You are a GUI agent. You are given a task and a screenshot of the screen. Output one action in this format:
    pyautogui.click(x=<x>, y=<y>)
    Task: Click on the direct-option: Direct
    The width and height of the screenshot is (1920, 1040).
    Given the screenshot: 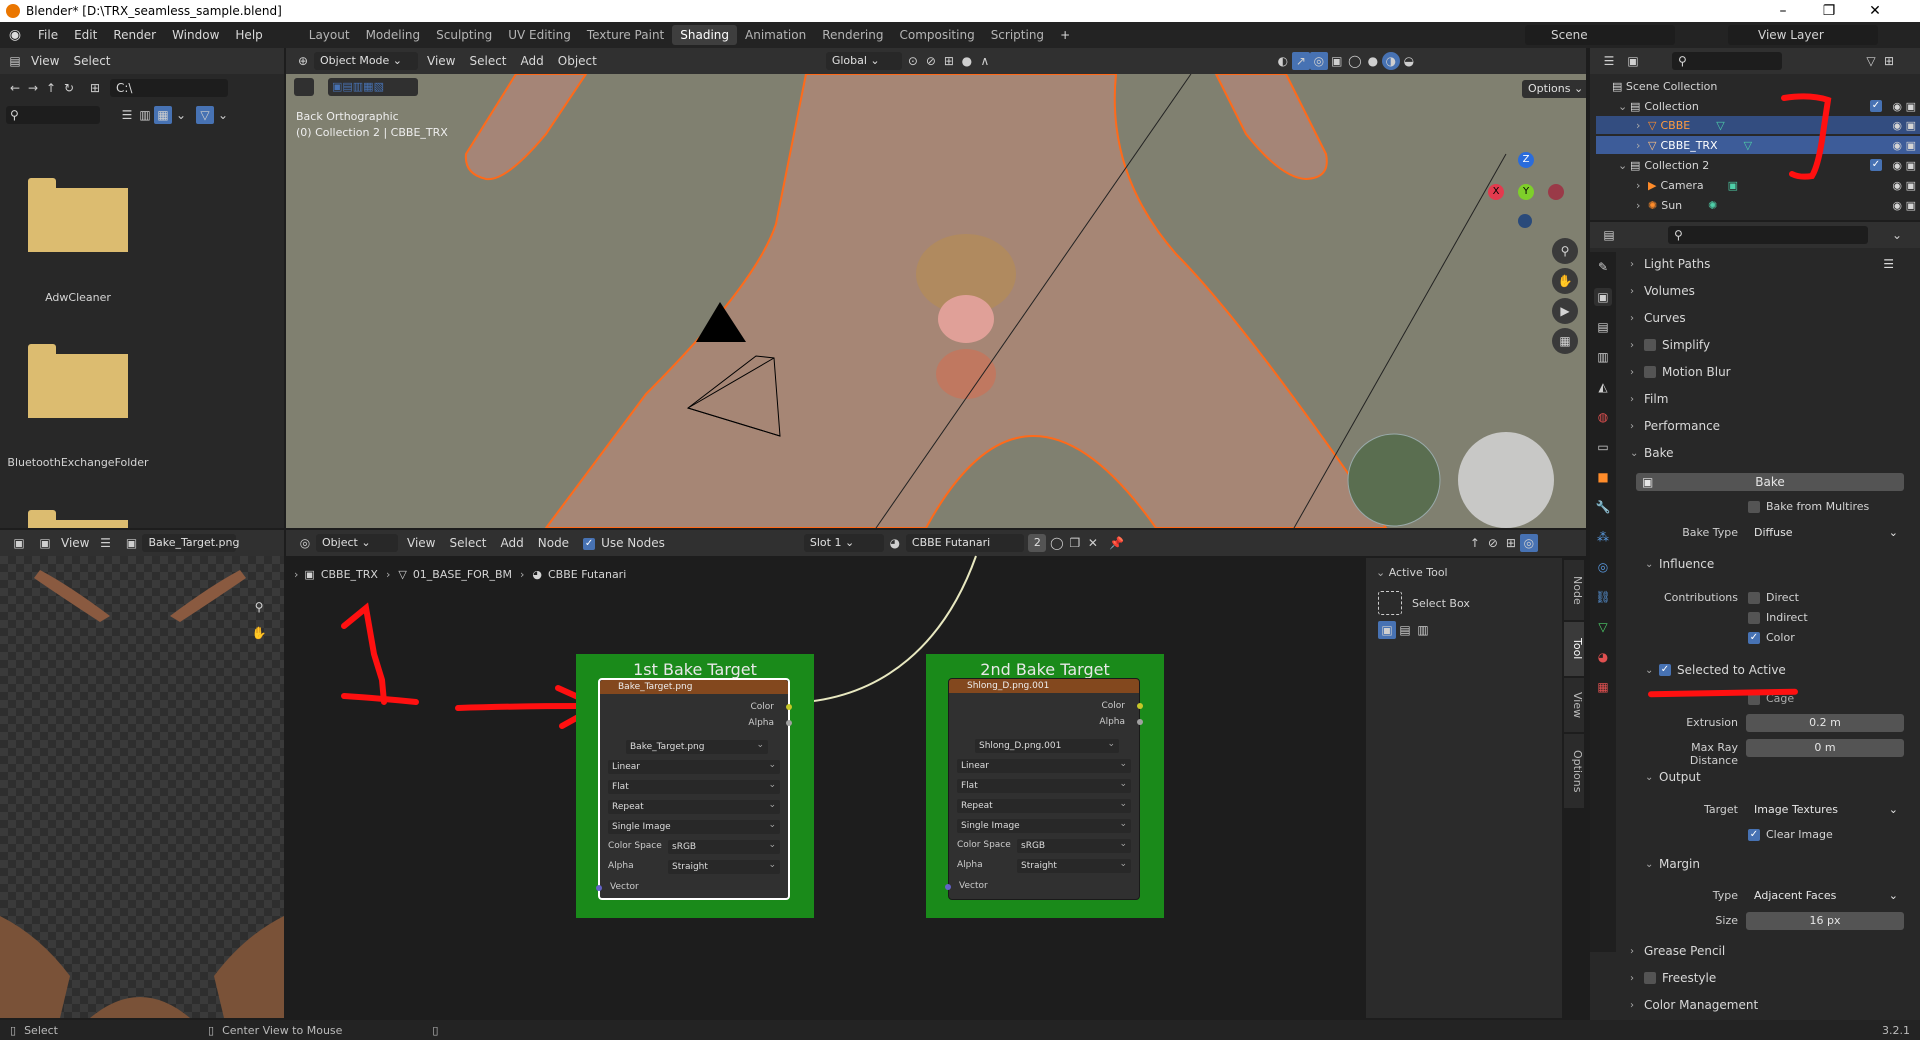 What is the action you would take?
    pyautogui.click(x=1773, y=597)
    